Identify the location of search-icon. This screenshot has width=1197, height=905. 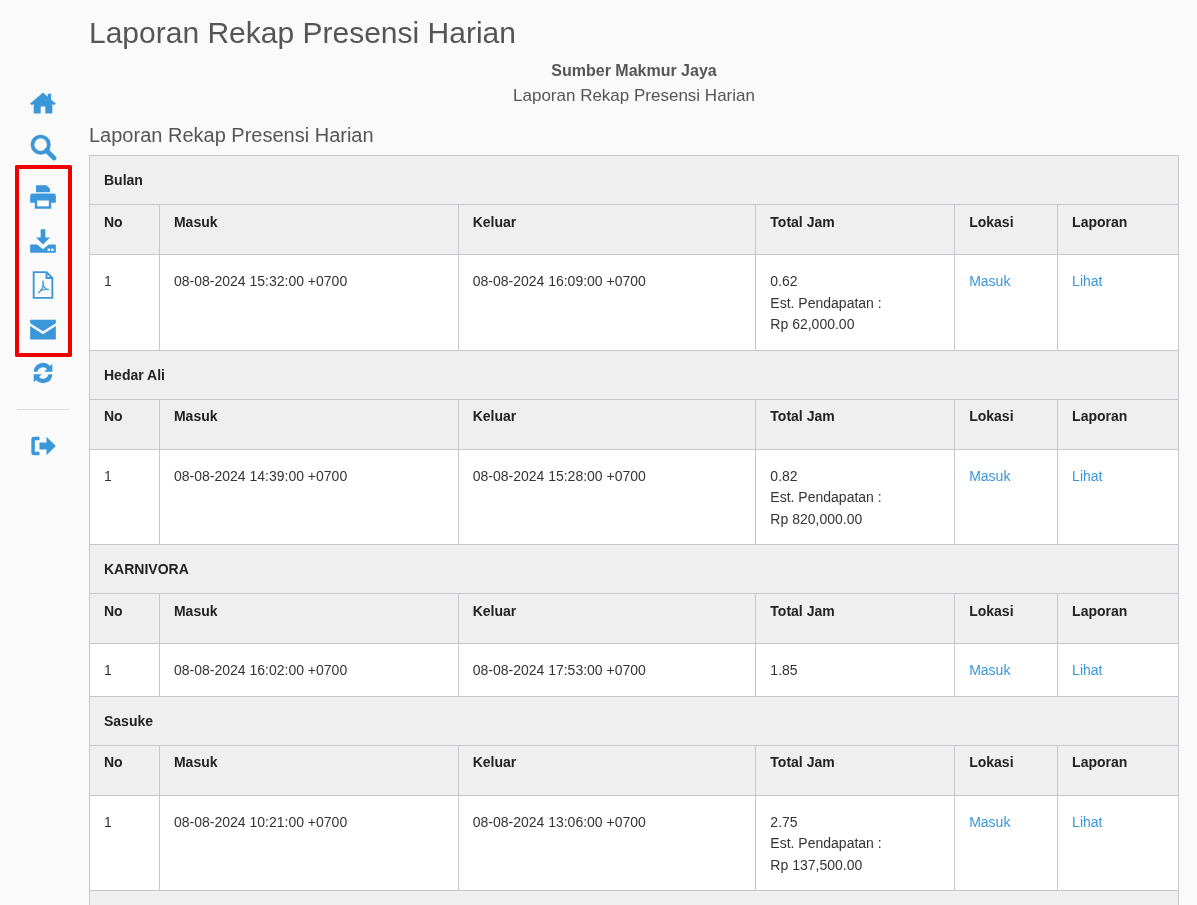
(43, 147).